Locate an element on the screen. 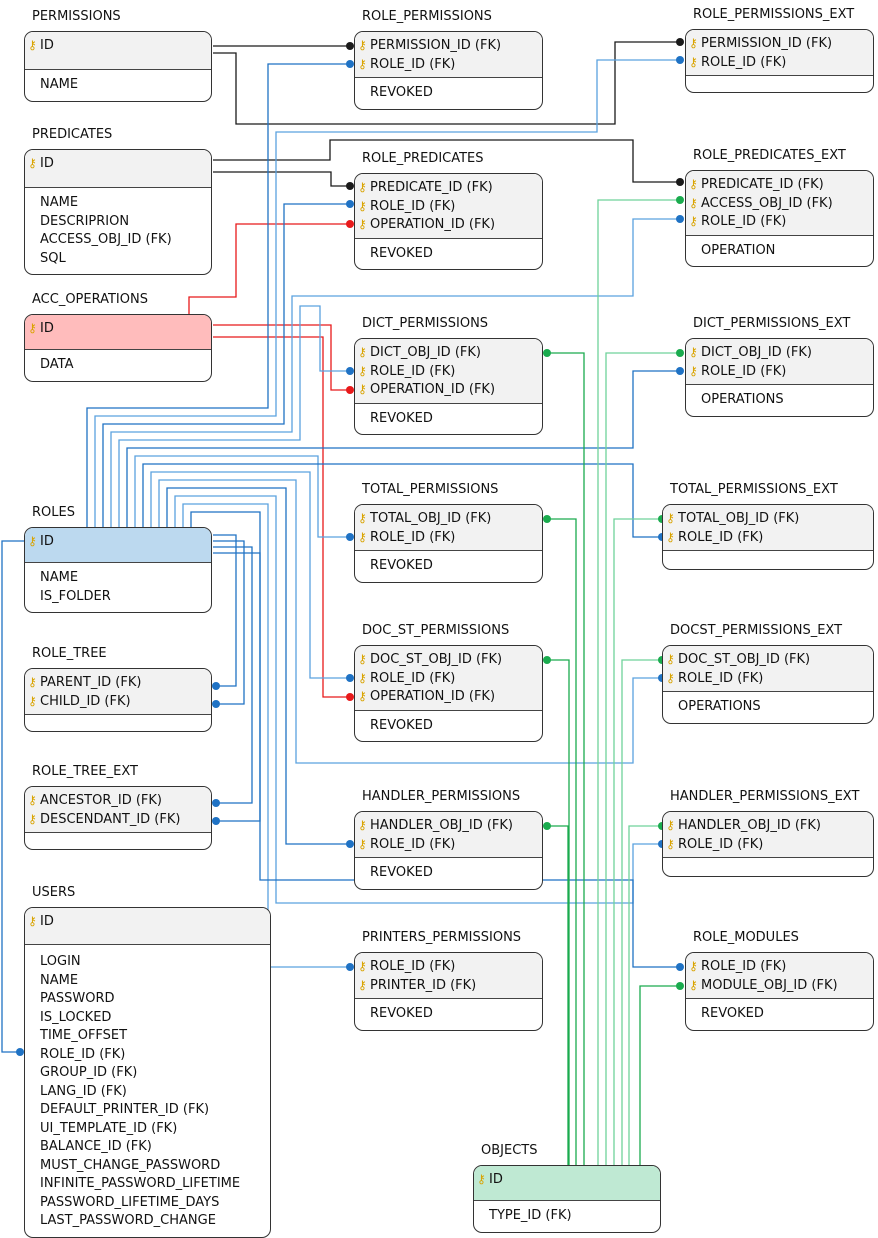  key-field: ⚷ ACCESS_OBJ_ID (FK) is located at coordinates (761, 203).